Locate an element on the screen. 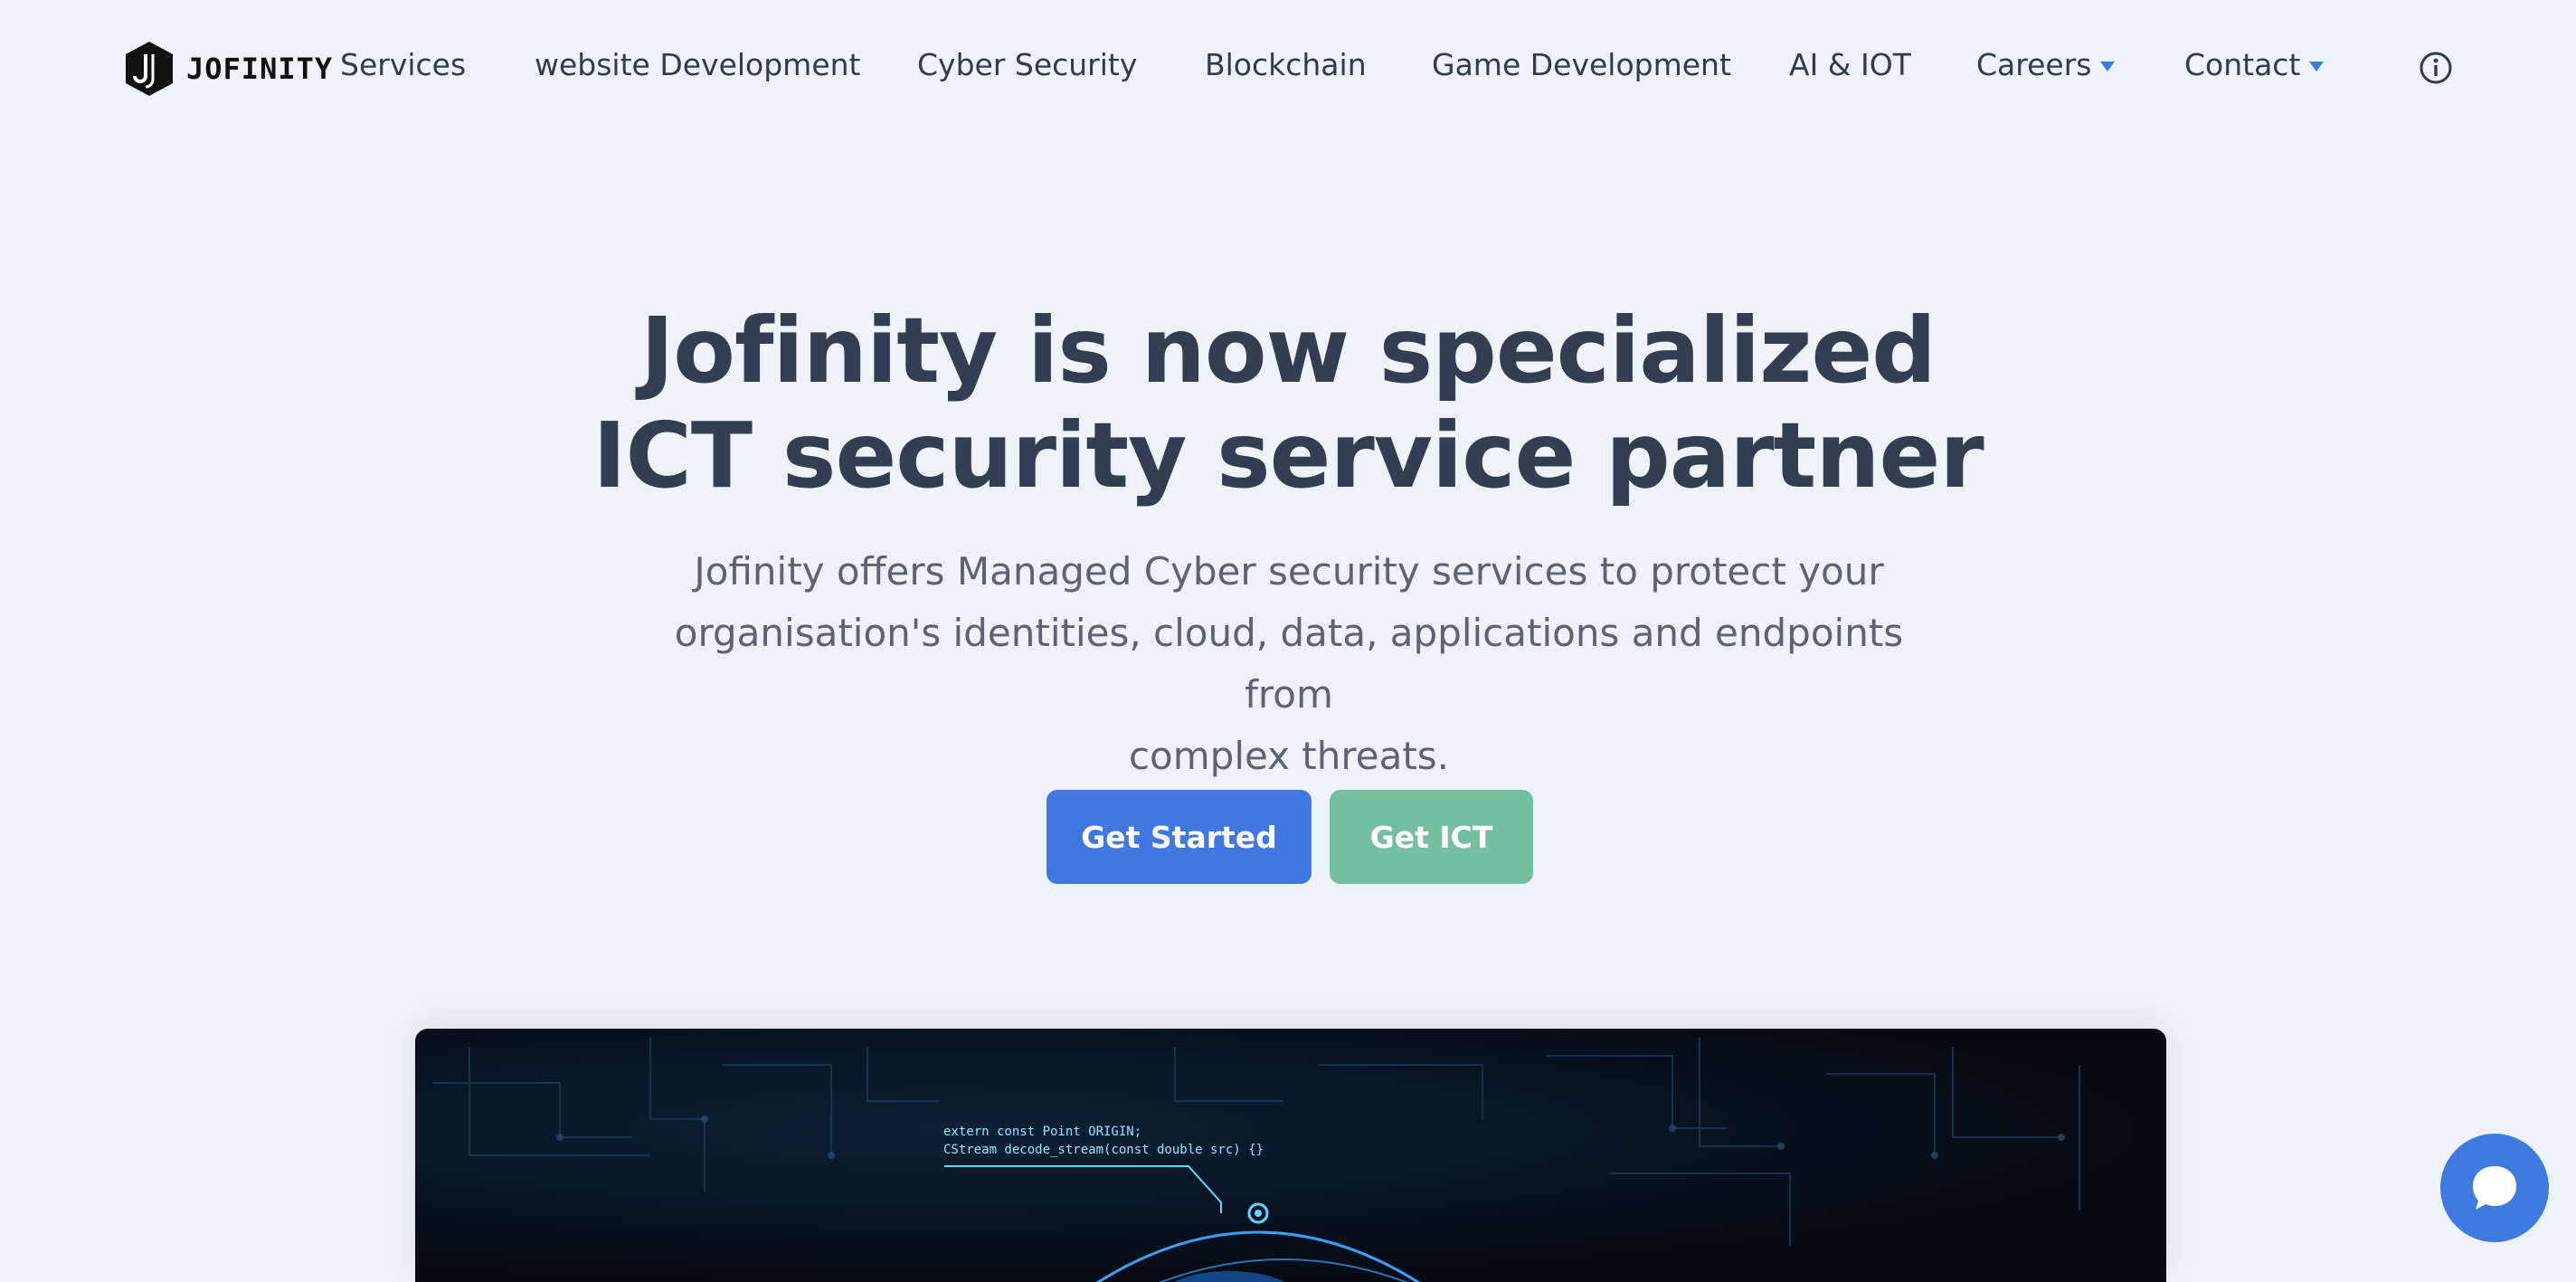 This screenshot has width=2576, height=1282. nav-label: AI & IOT is located at coordinates (1850, 64).